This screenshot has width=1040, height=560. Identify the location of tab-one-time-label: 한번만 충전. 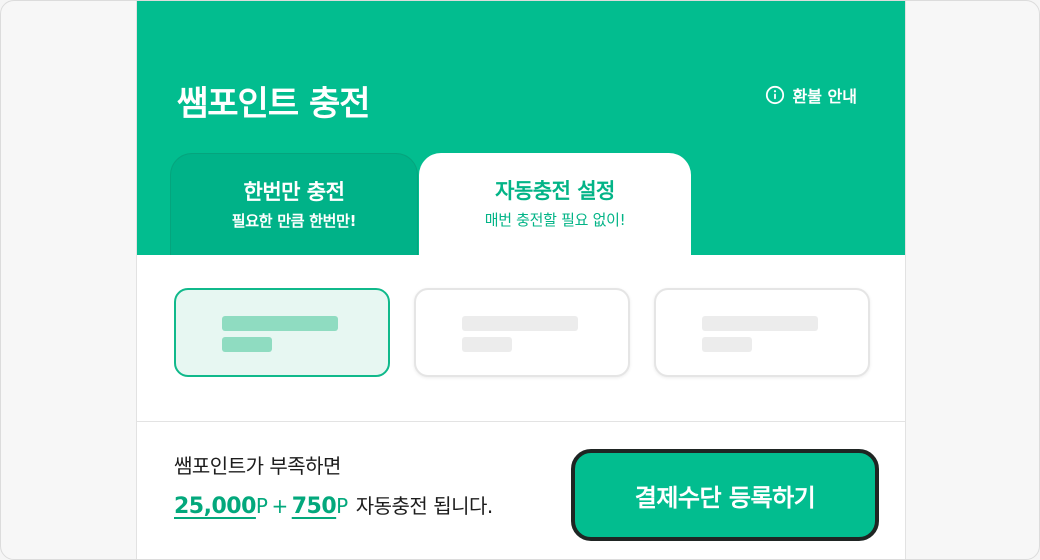
(294, 192).